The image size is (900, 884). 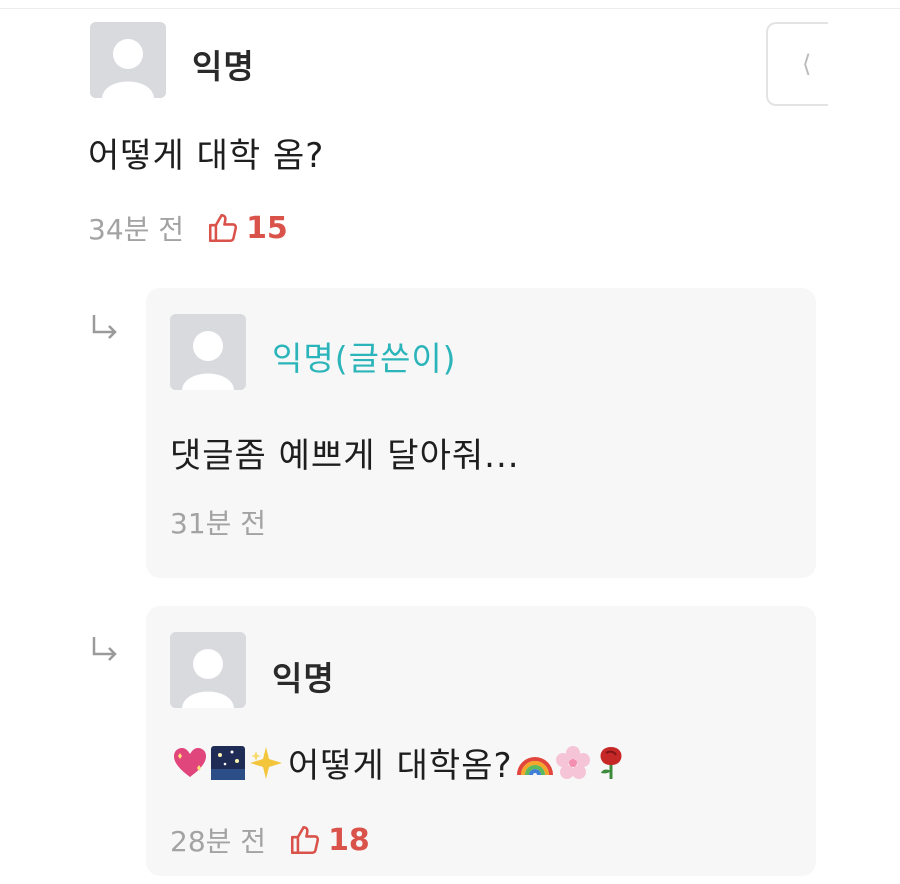 I want to click on top-divider, so click(x=450, y=8).